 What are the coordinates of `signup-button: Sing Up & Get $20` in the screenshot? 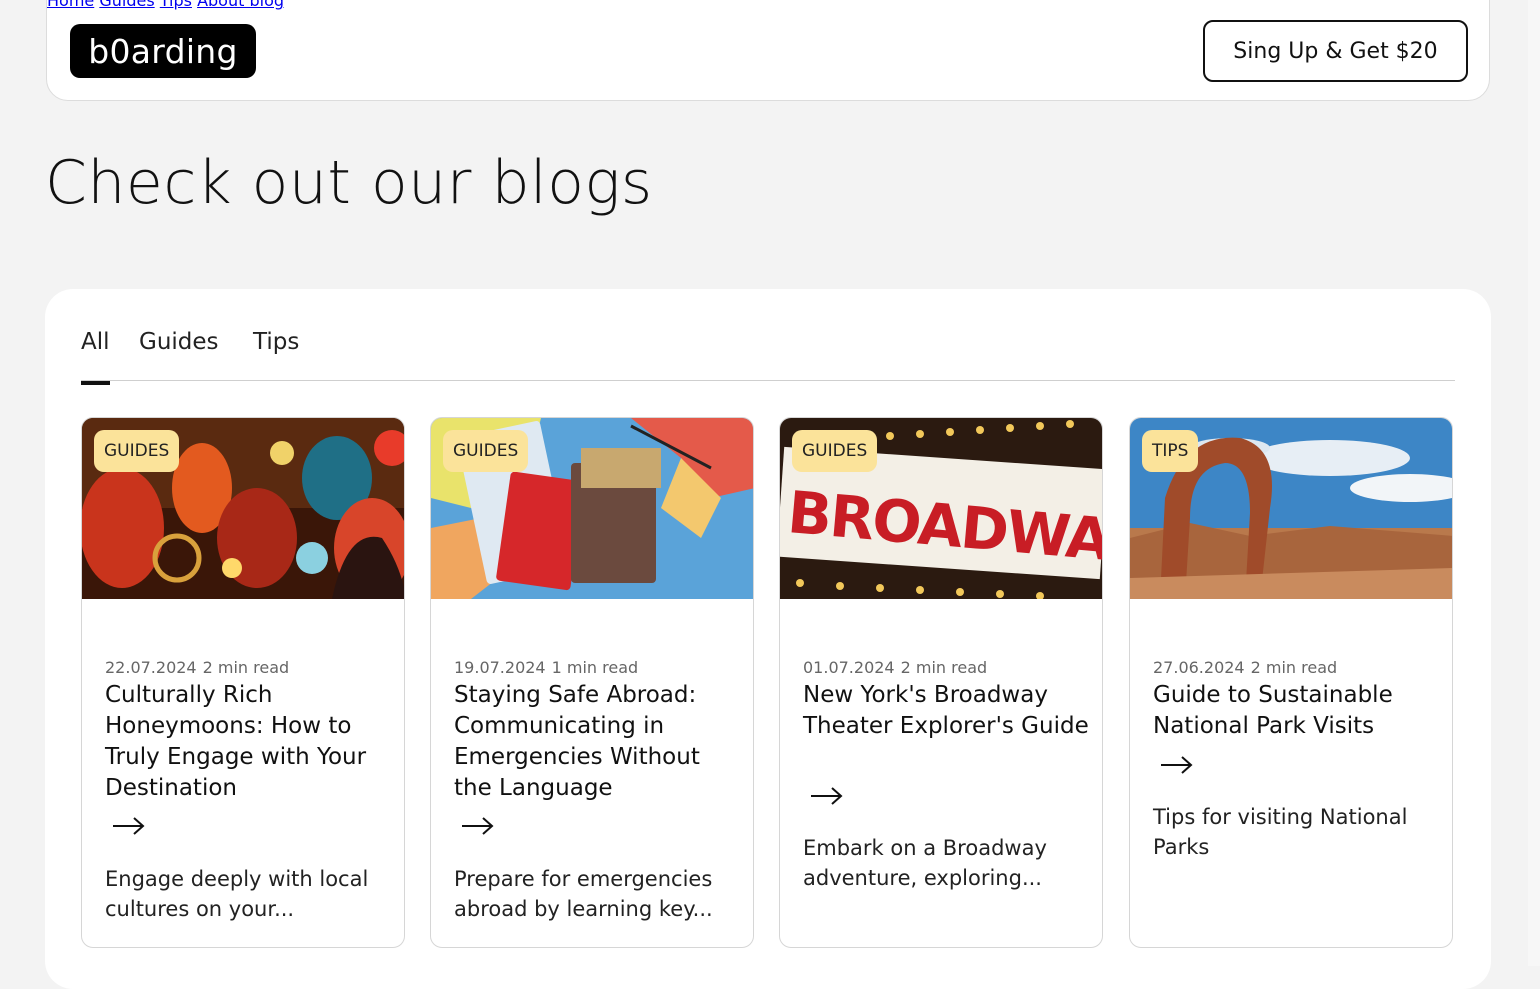 It's located at (1335, 51).